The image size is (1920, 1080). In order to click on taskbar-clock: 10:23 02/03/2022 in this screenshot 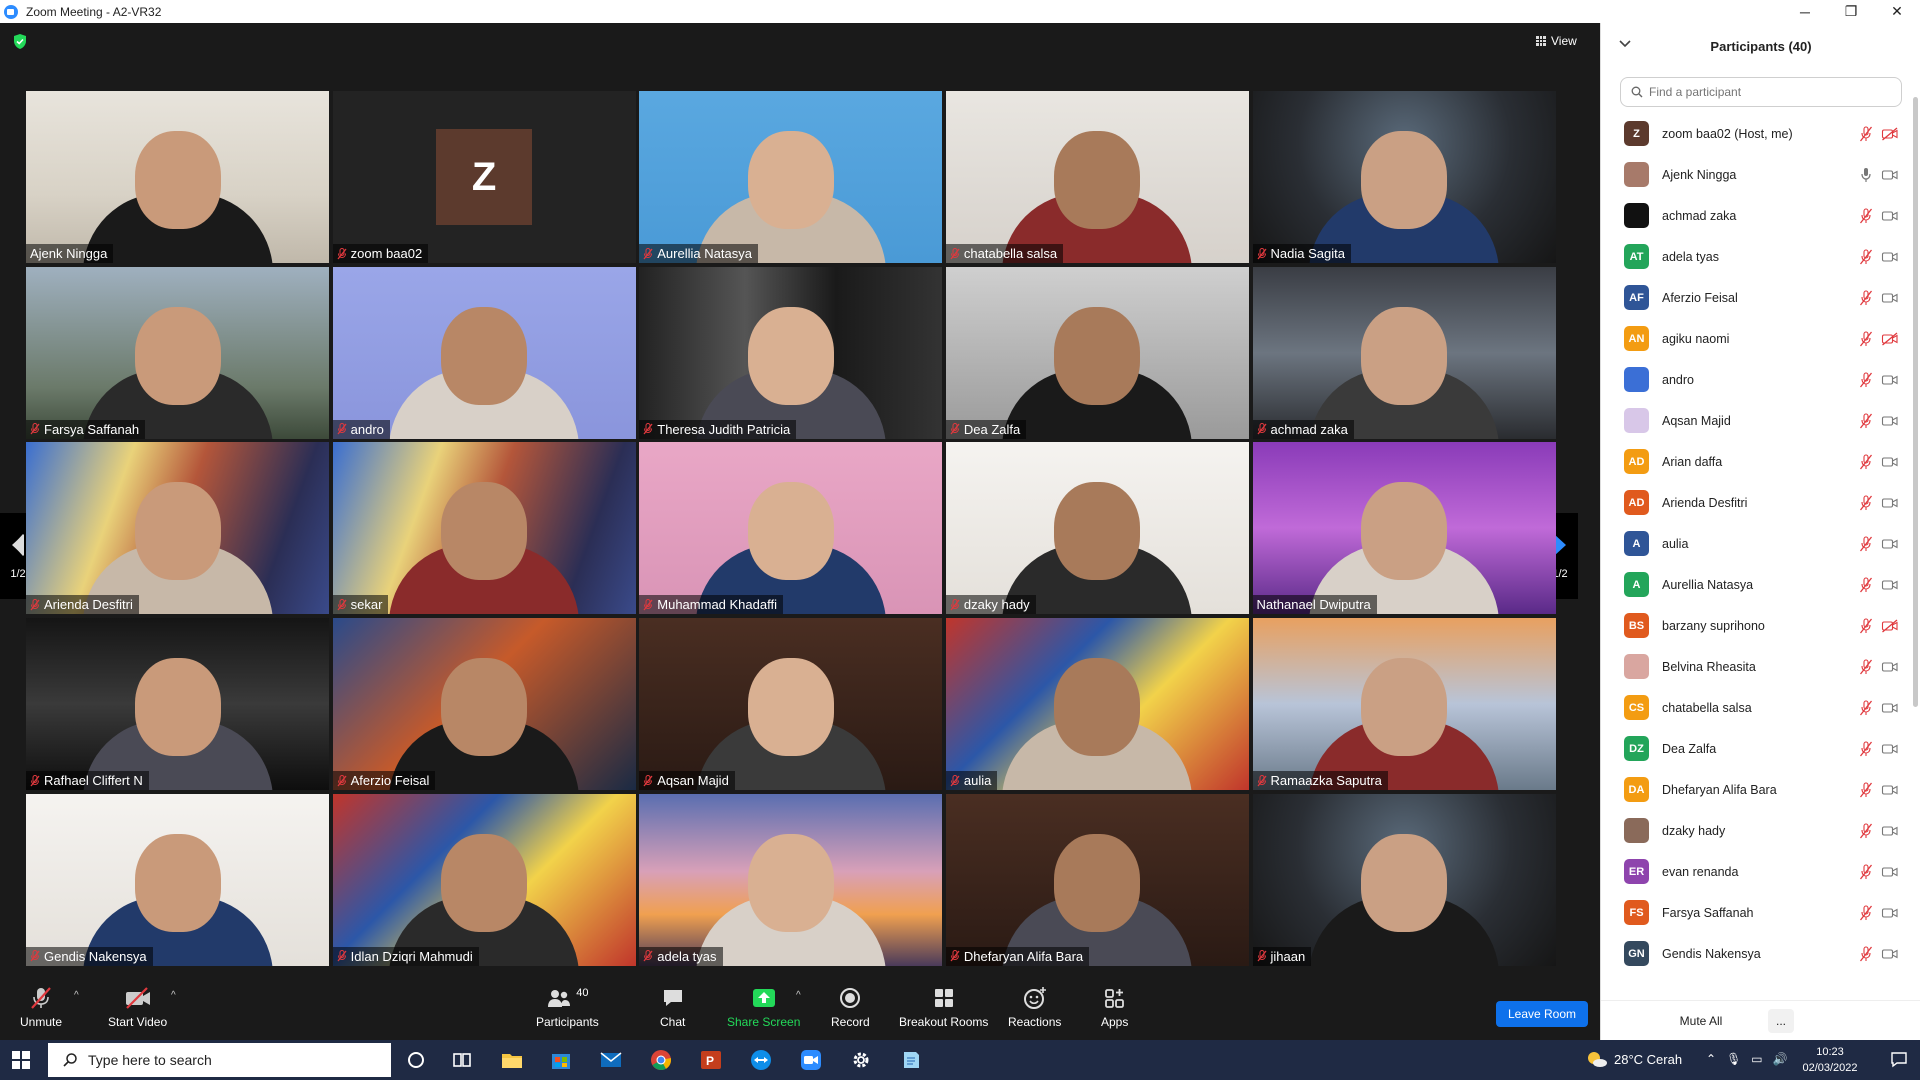, I will do `click(1830, 1060)`.